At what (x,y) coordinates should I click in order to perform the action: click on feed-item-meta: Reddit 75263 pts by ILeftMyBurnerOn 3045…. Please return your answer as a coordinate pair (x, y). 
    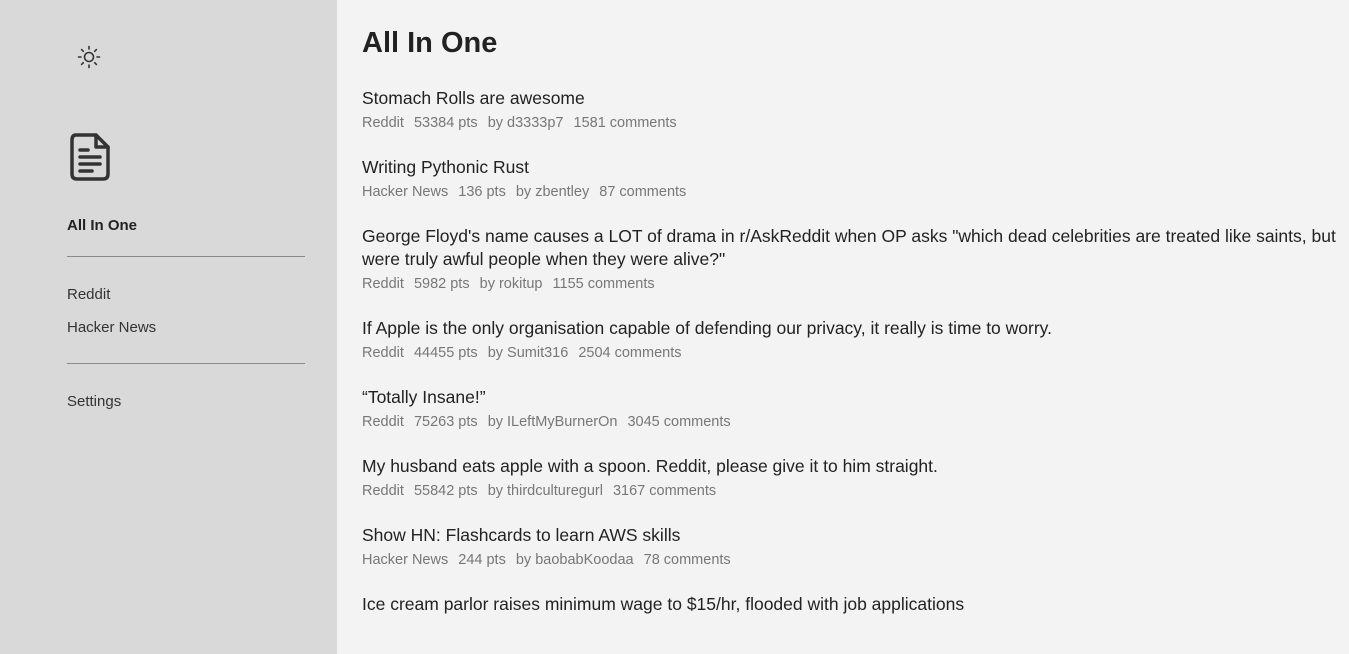
    Looking at the image, I should click on (855, 422).